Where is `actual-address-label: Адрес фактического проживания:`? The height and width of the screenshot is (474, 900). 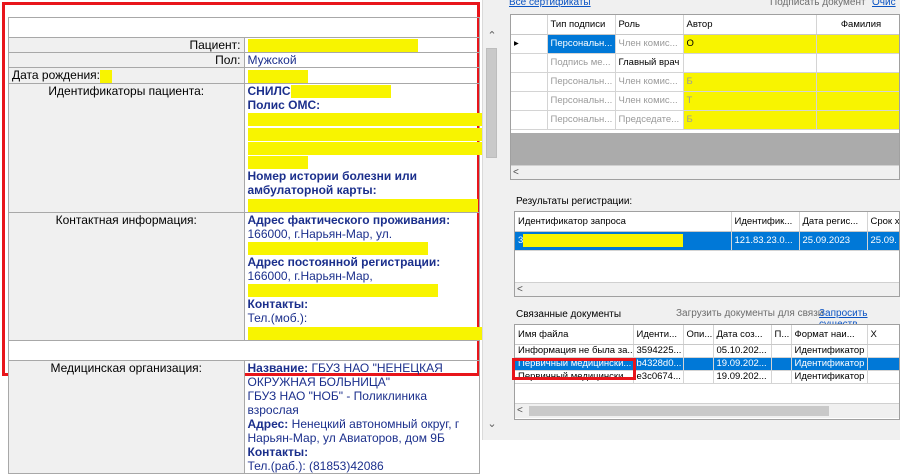
actual-address-label: Адрес фактического проживания: is located at coordinates (349, 219).